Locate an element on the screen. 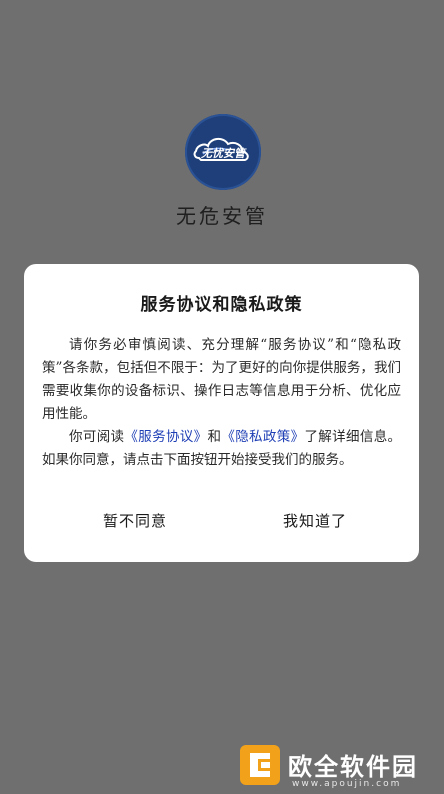 The image size is (444, 794). accept-button: 我知道了 is located at coordinates (315, 520).